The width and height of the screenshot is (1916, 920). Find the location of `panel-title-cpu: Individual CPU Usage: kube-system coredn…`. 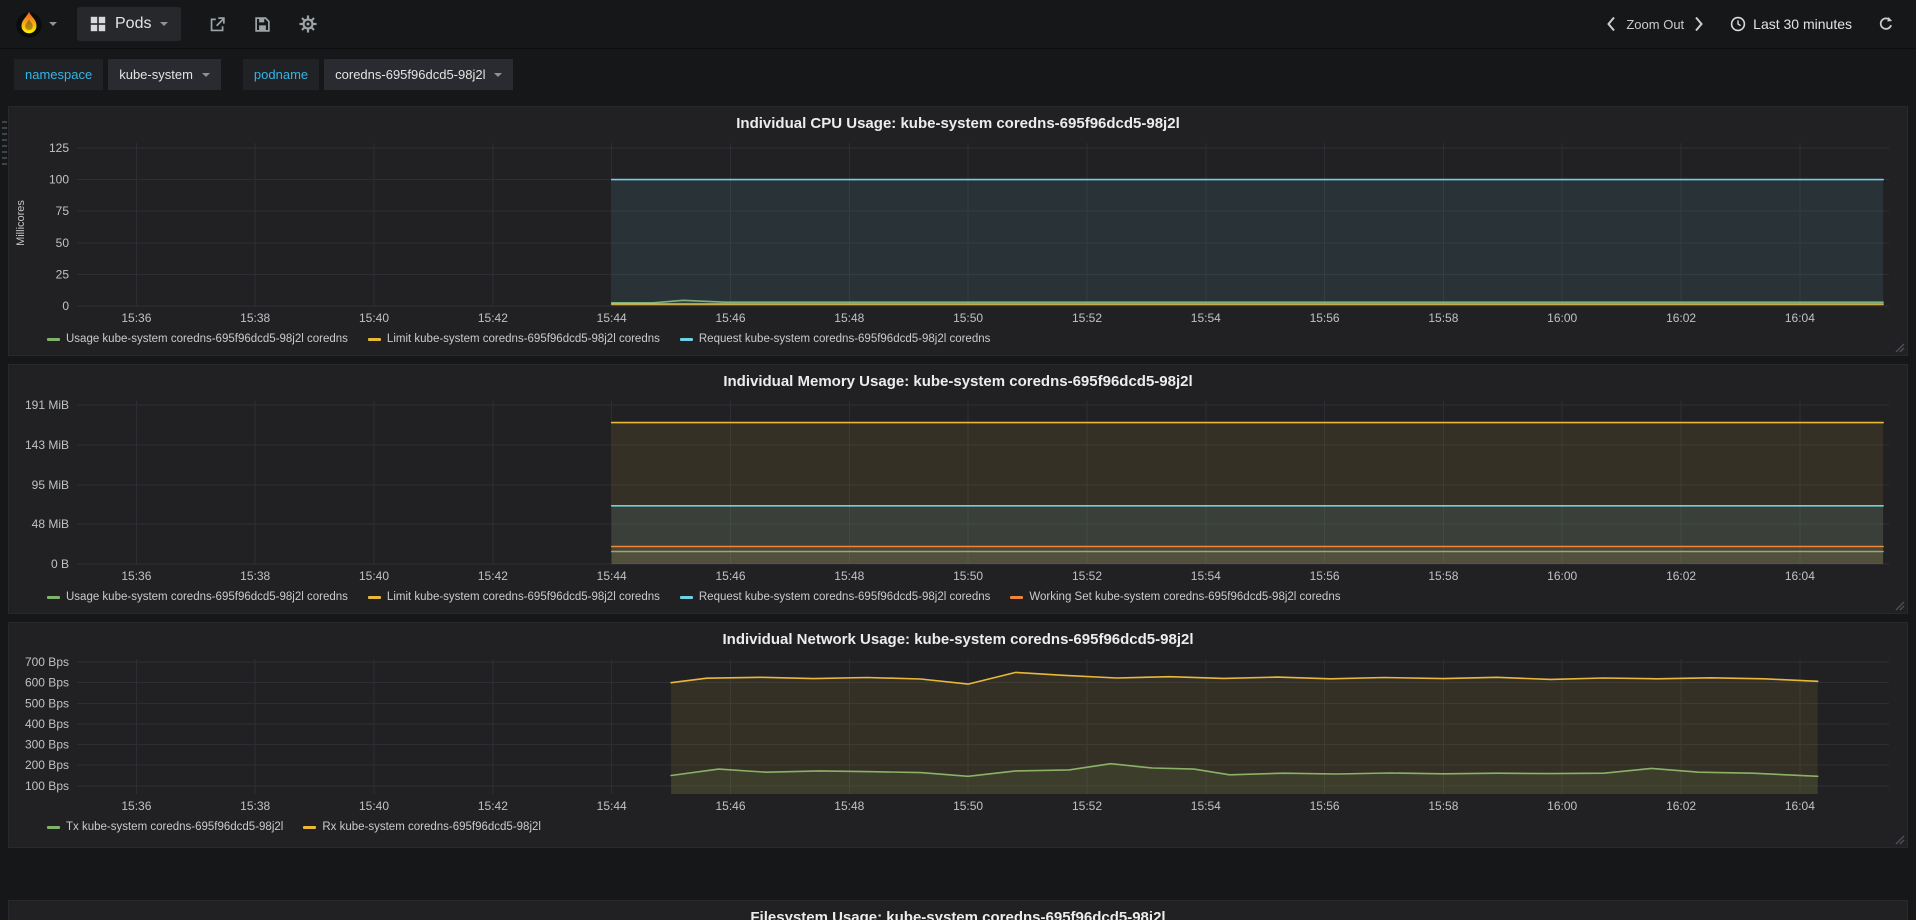

panel-title-cpu: Individual CPU Usage: kube-system coredn… is located at coordinates (958, 124).